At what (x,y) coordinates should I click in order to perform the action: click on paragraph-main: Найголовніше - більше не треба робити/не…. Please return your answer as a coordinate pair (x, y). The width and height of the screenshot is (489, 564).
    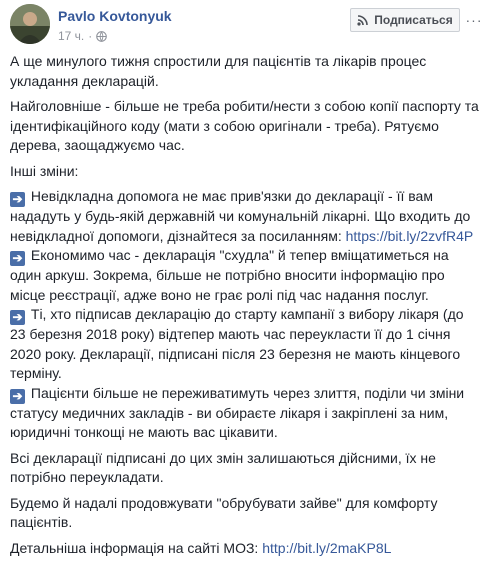
    Looking at the image, I should click on (244, 125).